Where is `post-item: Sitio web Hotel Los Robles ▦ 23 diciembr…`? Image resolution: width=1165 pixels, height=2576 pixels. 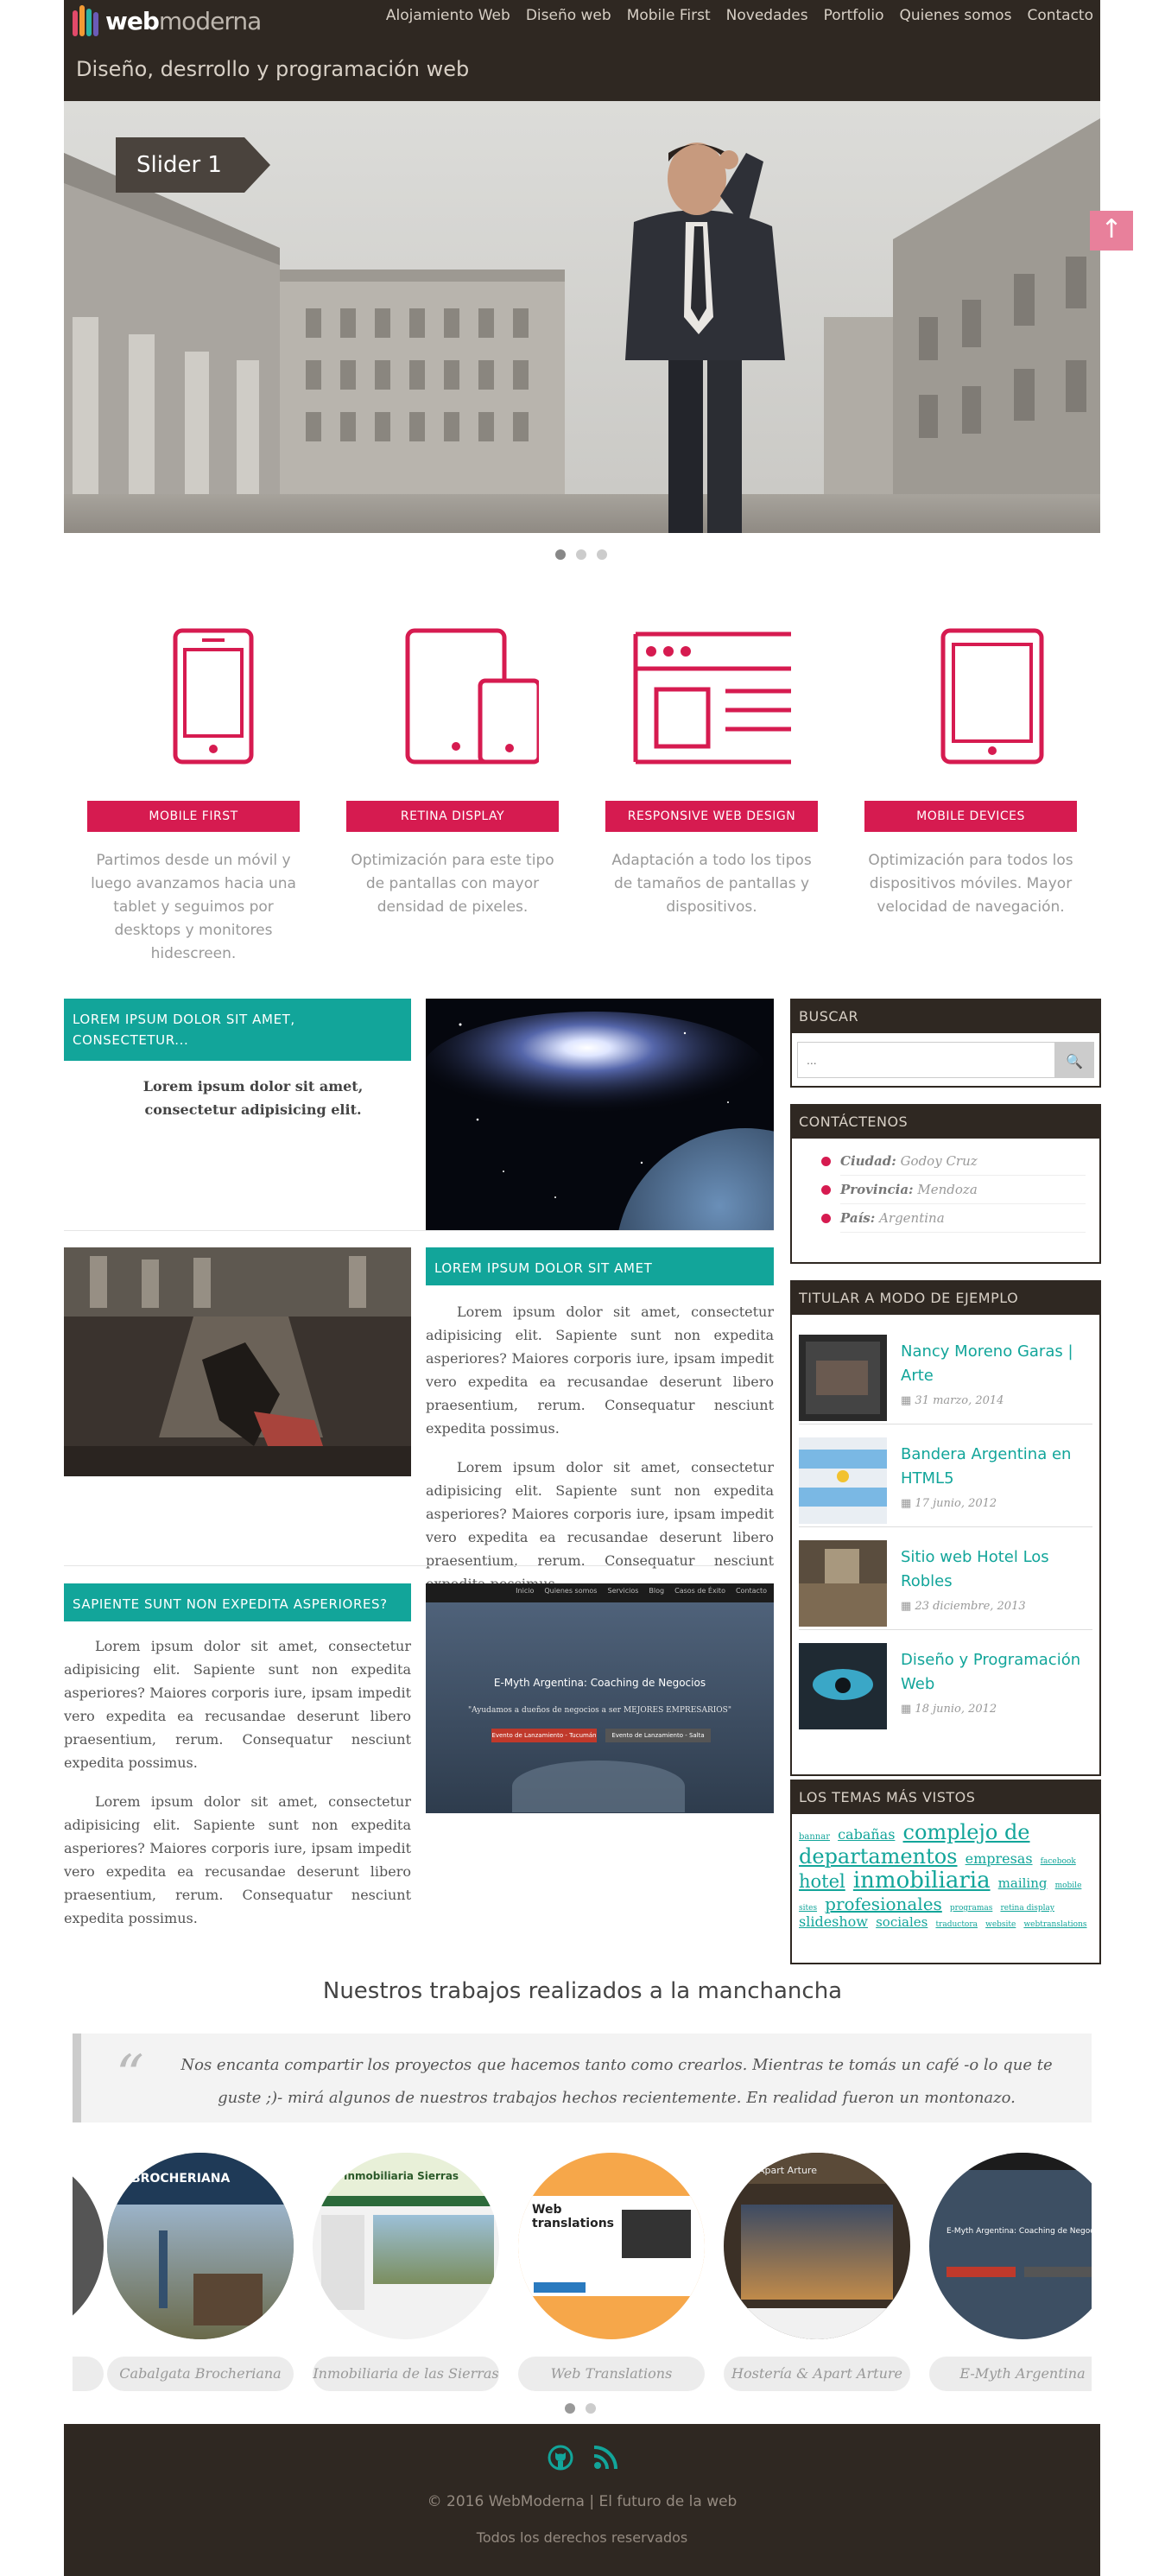
post-item: Sitio web Hotel Los Robles ▦ 23 diciembr… is located at coordinates (945, 1578).